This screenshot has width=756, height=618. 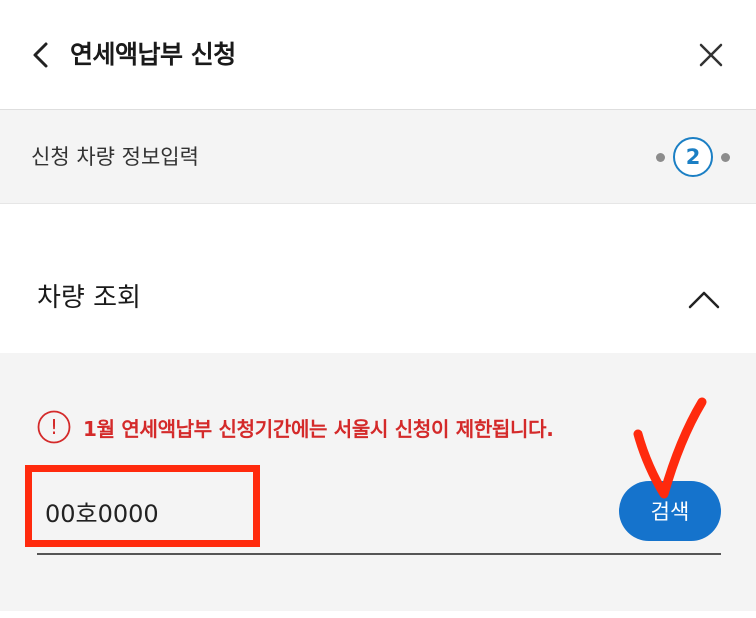 I want to click on chevron-up-icon, so click(x=704, y=300).